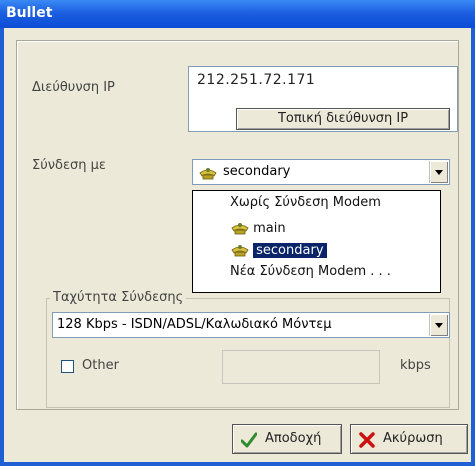 The image size is (475, 466). Describe the element at coordinates (257, 171) in the screenshot. I see `connection-selected-value: secondary` at that location.